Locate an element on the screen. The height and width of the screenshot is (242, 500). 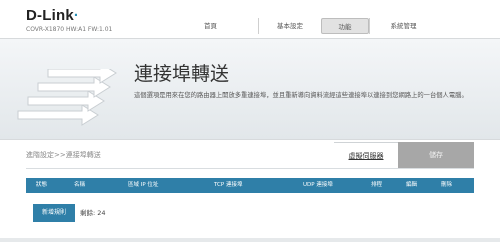
nav-management: 系統管理 is located at coordinates (403, 26).